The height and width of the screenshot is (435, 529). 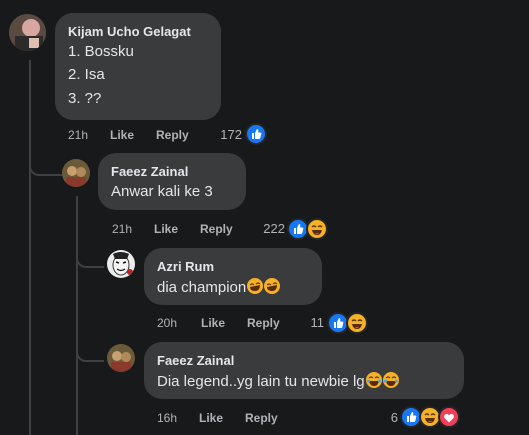 What do you see at coordinates (167, 418) in the screenshot?
I see `comment-timestamp: 16h` at bounding box center [167, 418].